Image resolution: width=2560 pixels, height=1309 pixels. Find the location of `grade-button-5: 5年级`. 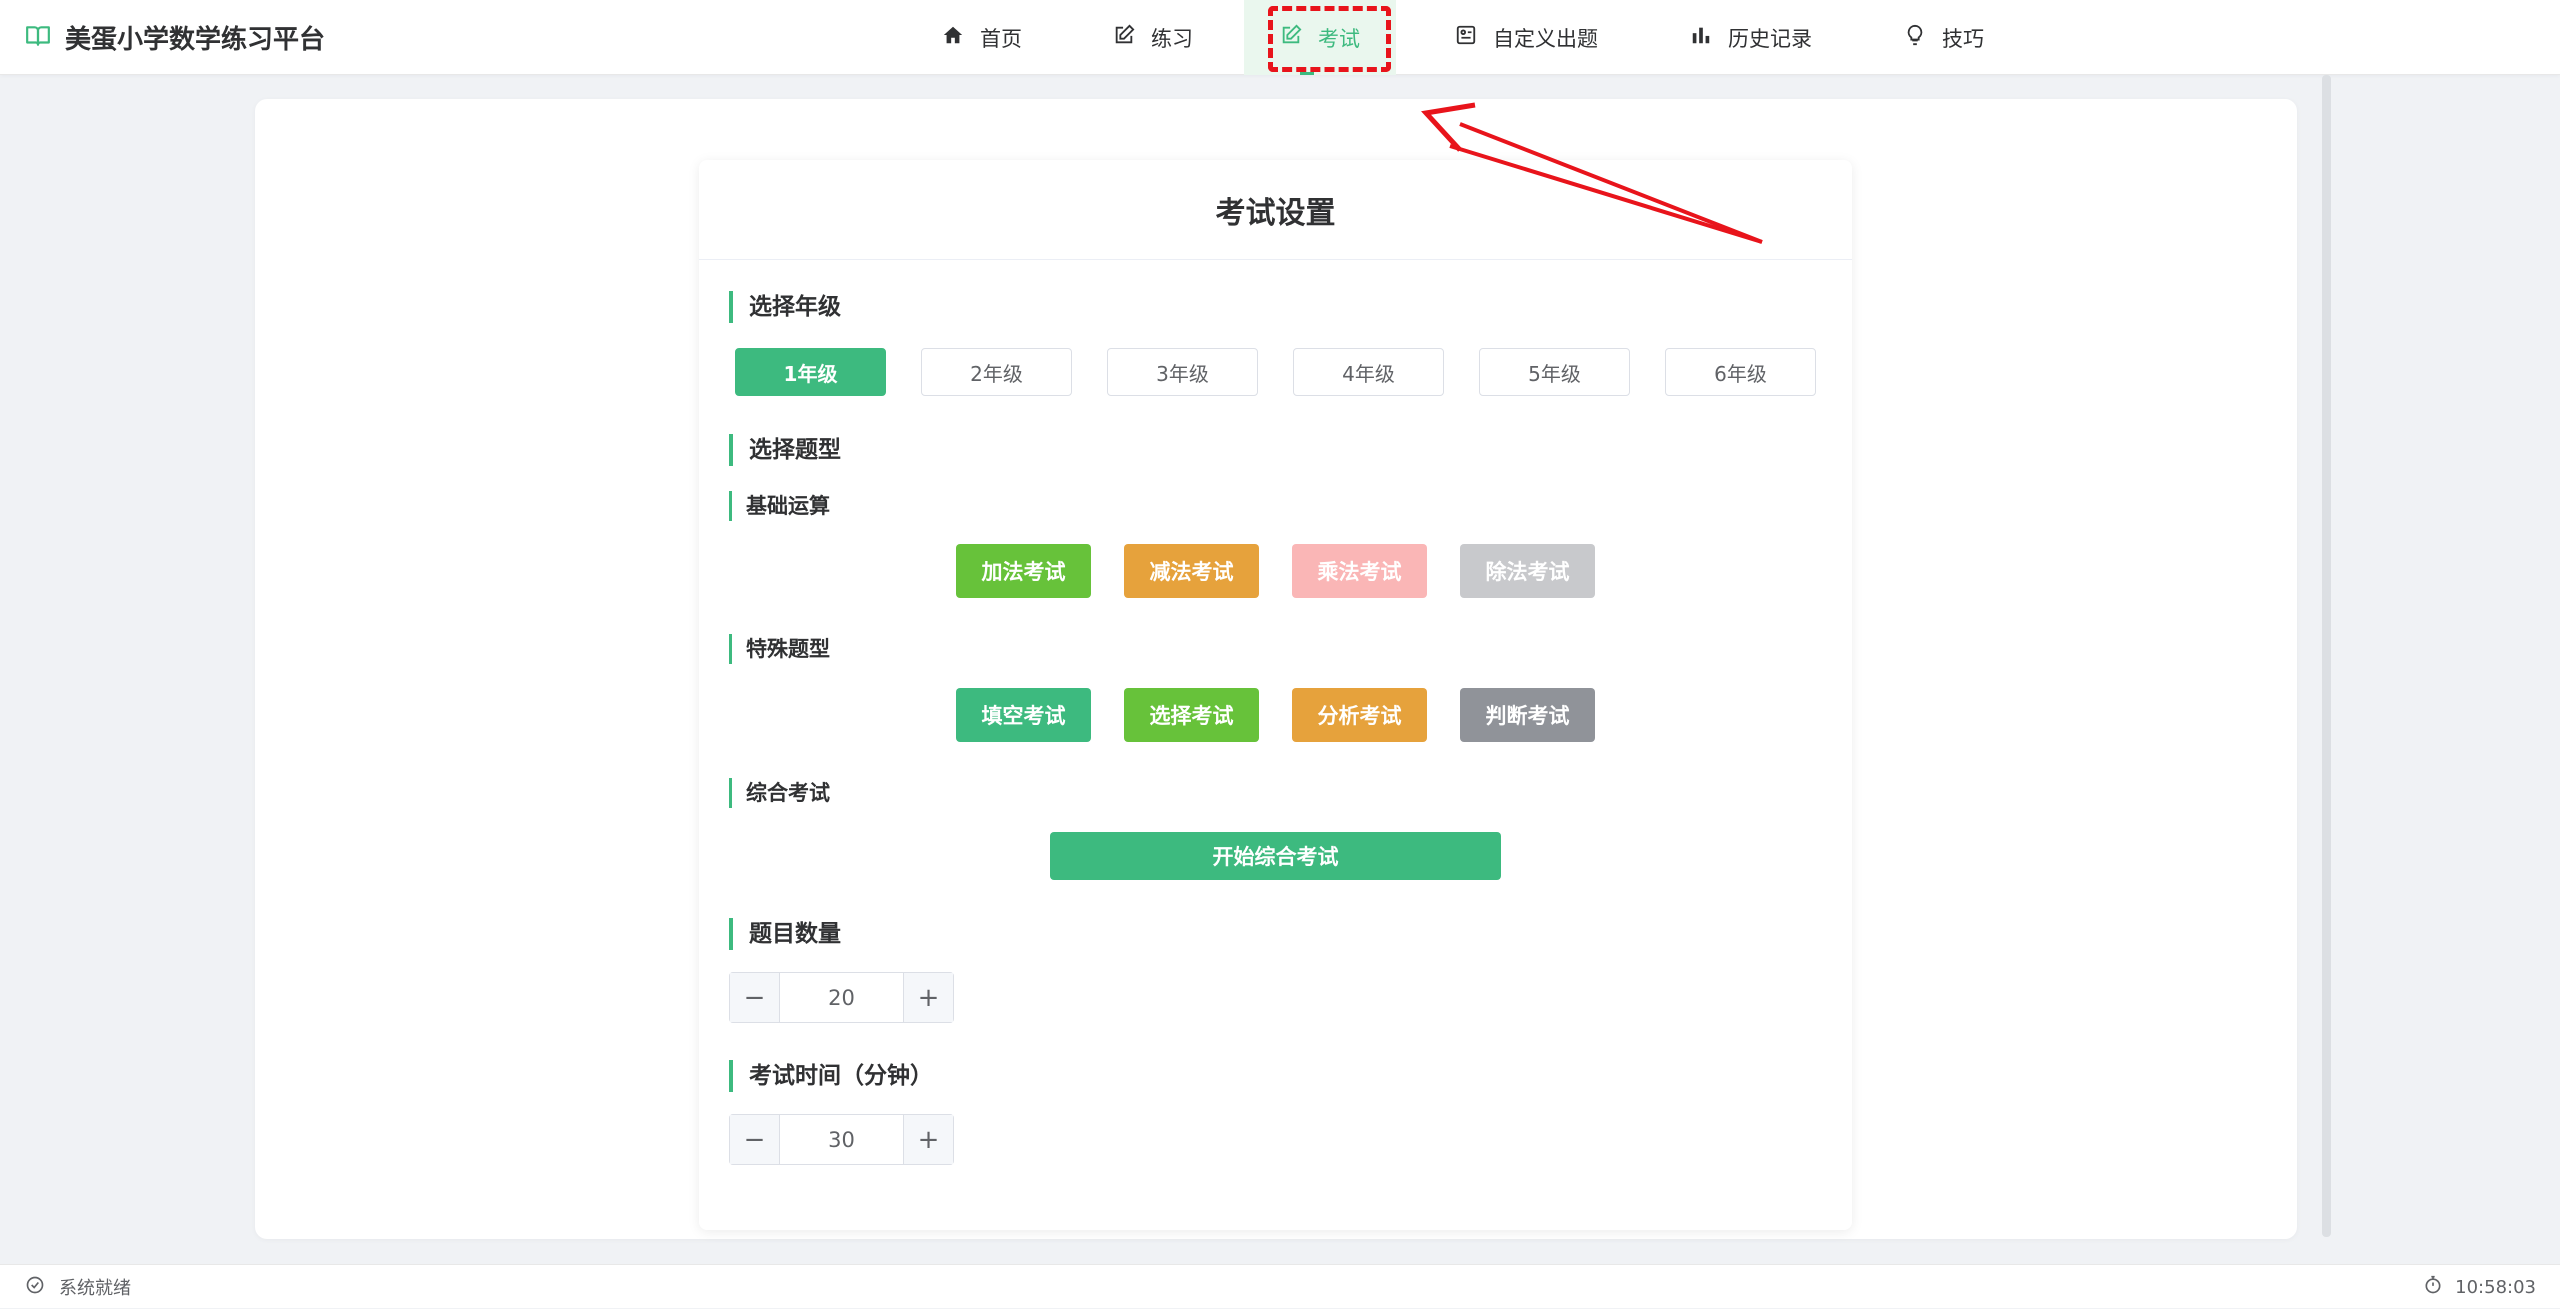

grade-button-5: 5年级 is located at coordinates (1554, 372).